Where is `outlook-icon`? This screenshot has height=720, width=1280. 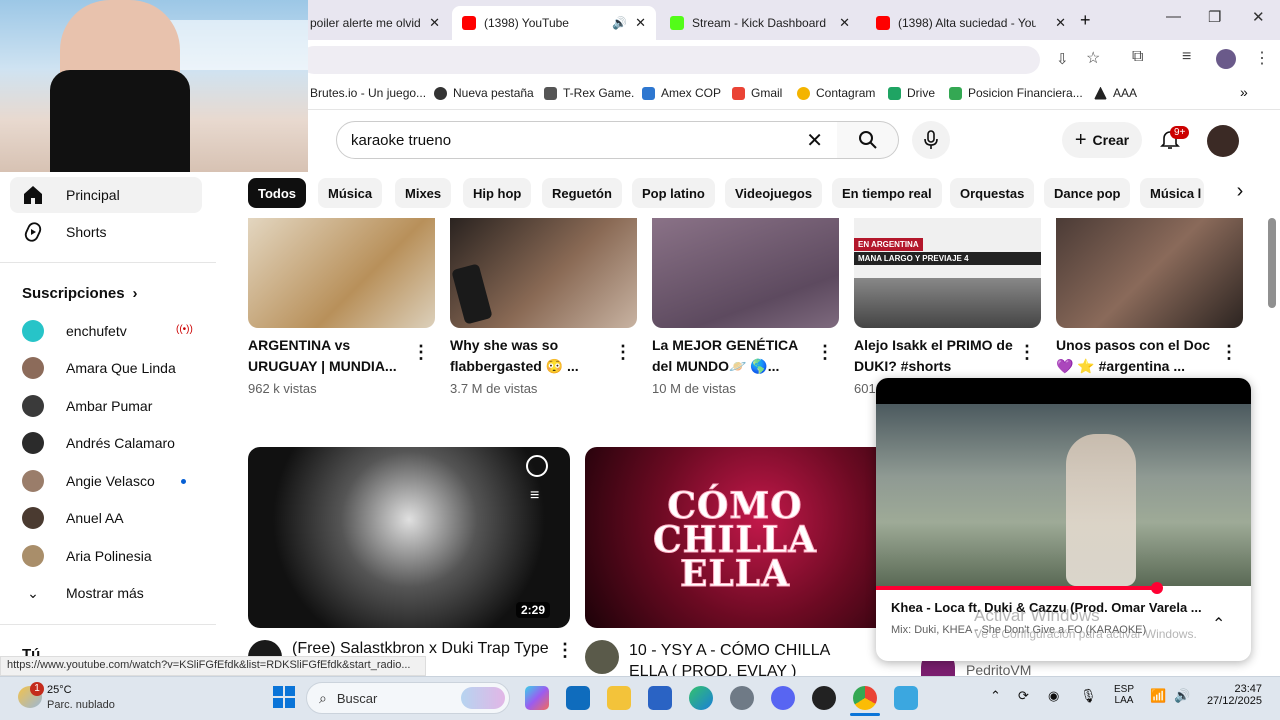 outlook-icon is located at coordinates (578, 698).